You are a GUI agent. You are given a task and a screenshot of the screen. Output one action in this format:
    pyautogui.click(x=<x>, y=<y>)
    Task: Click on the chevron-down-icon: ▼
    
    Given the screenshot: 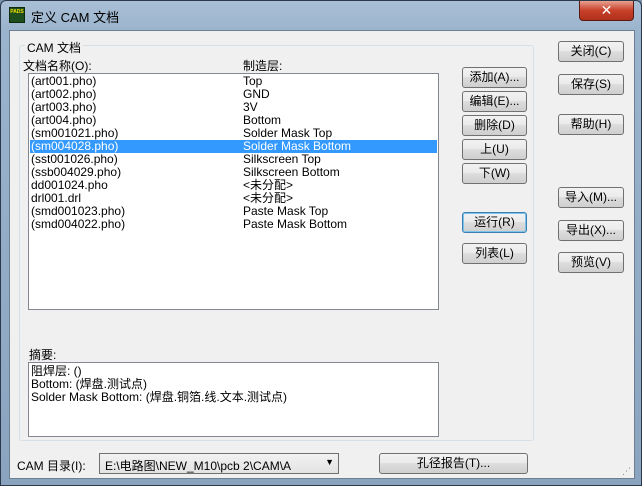 What is the action you would take?
    pyautogui.click(x=329, y=462)
    